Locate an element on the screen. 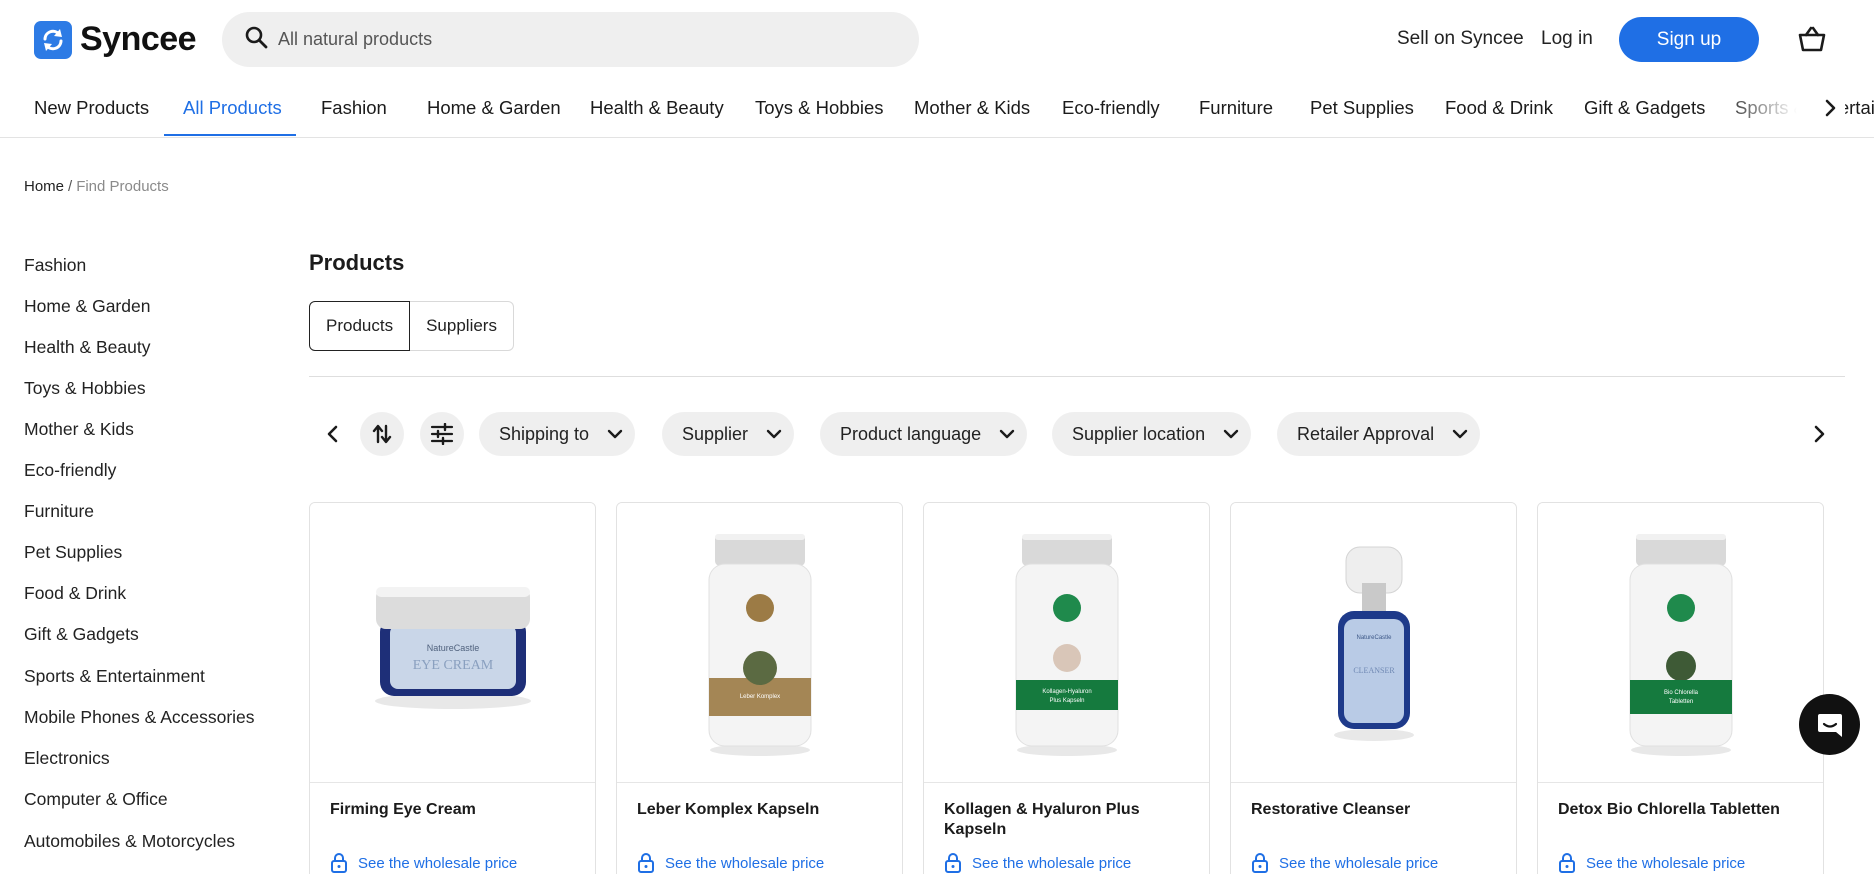  login-link: Log in is located at coordinates (1567, 39).